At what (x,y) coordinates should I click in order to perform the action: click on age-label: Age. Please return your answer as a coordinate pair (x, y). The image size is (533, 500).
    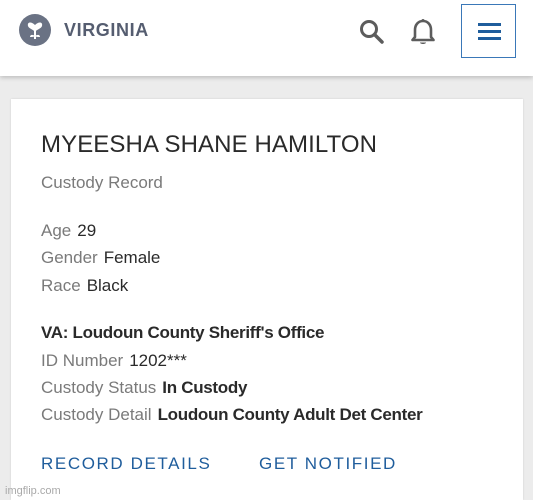
    Looking at the image, I should click on (56, 230).